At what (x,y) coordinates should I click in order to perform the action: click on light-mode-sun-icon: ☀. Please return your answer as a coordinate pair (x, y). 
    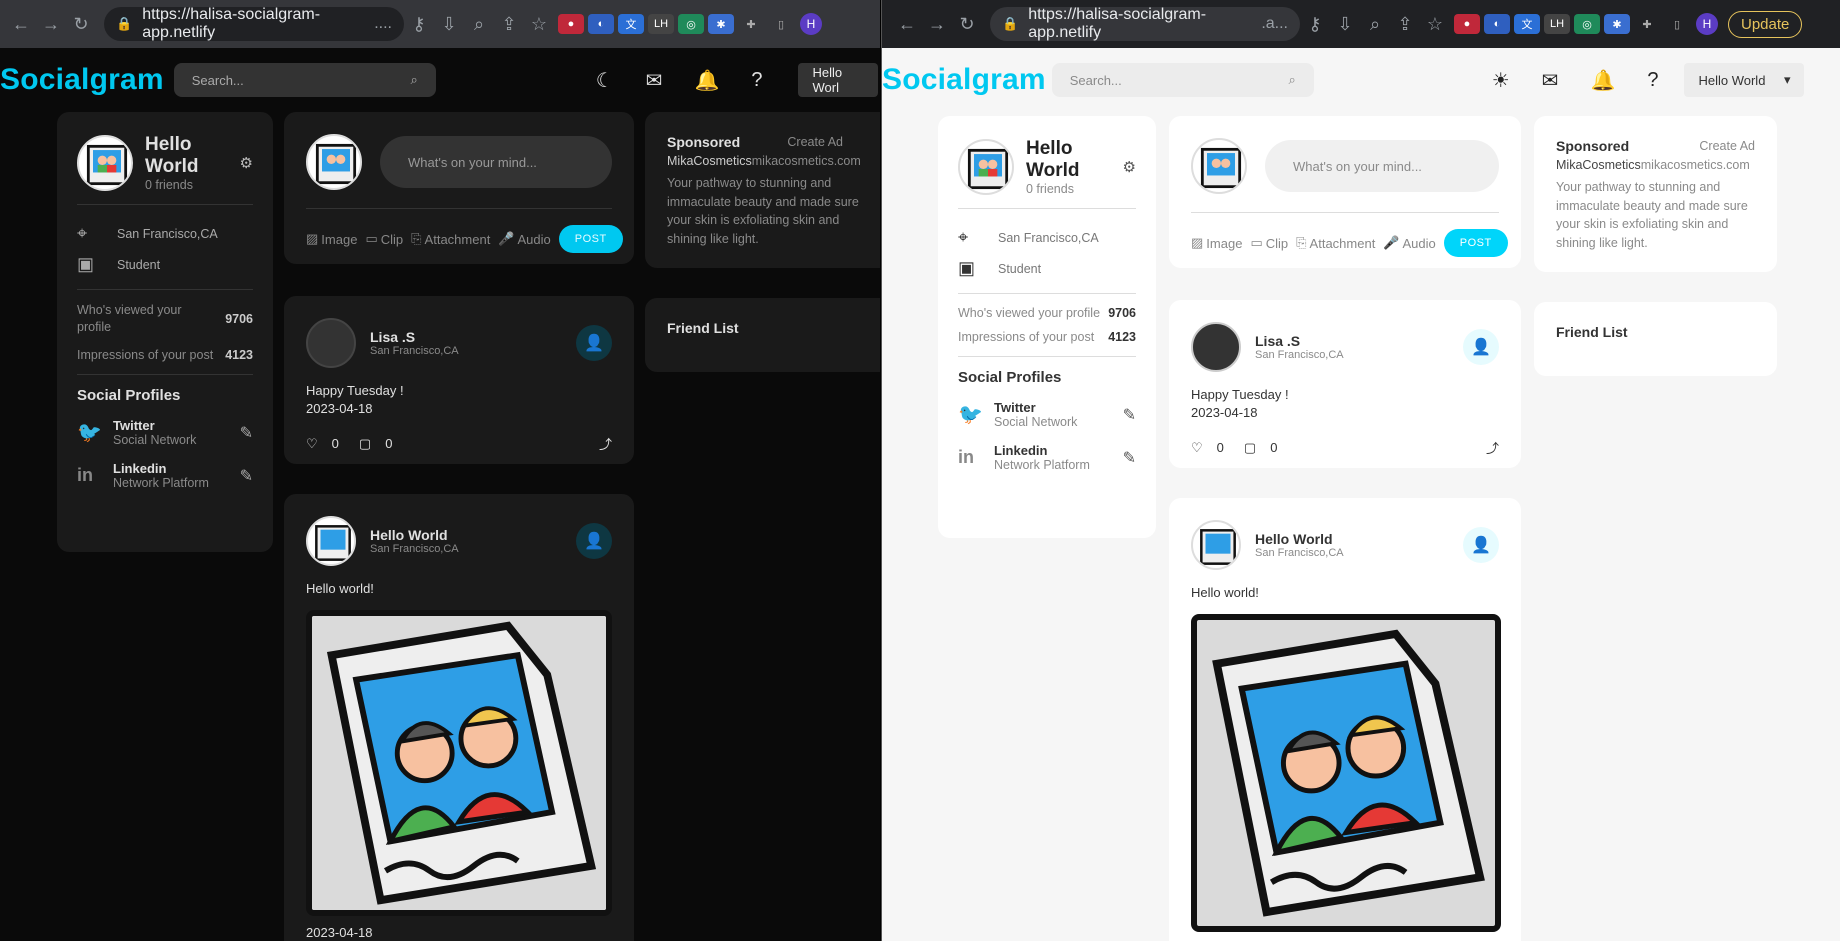
    Looking at the image, I should click on (1501, 80).